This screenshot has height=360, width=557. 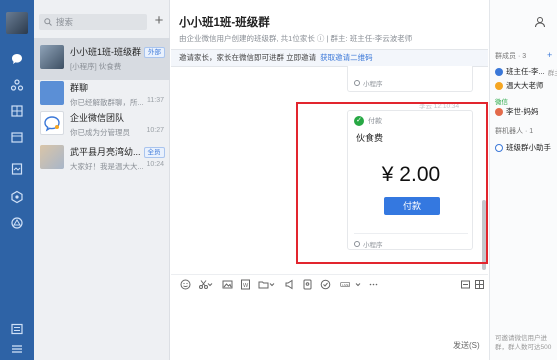 I want to click on search-input: 搜索, so click(x=93, y=22).